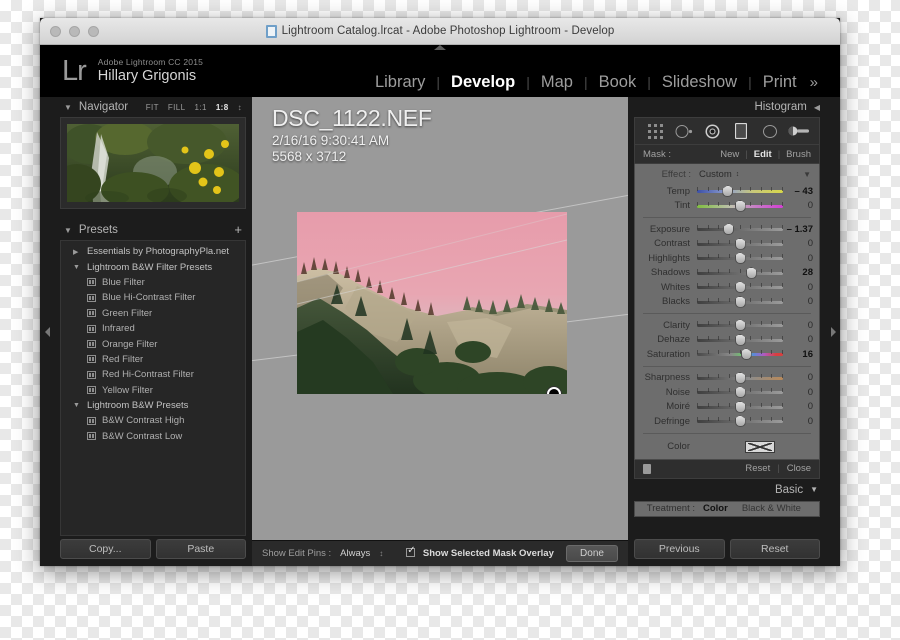 The height and width of the screenshot is (640, 900). I want to click on slider-exposure: Exposure – 1.37, so click(727, 229).